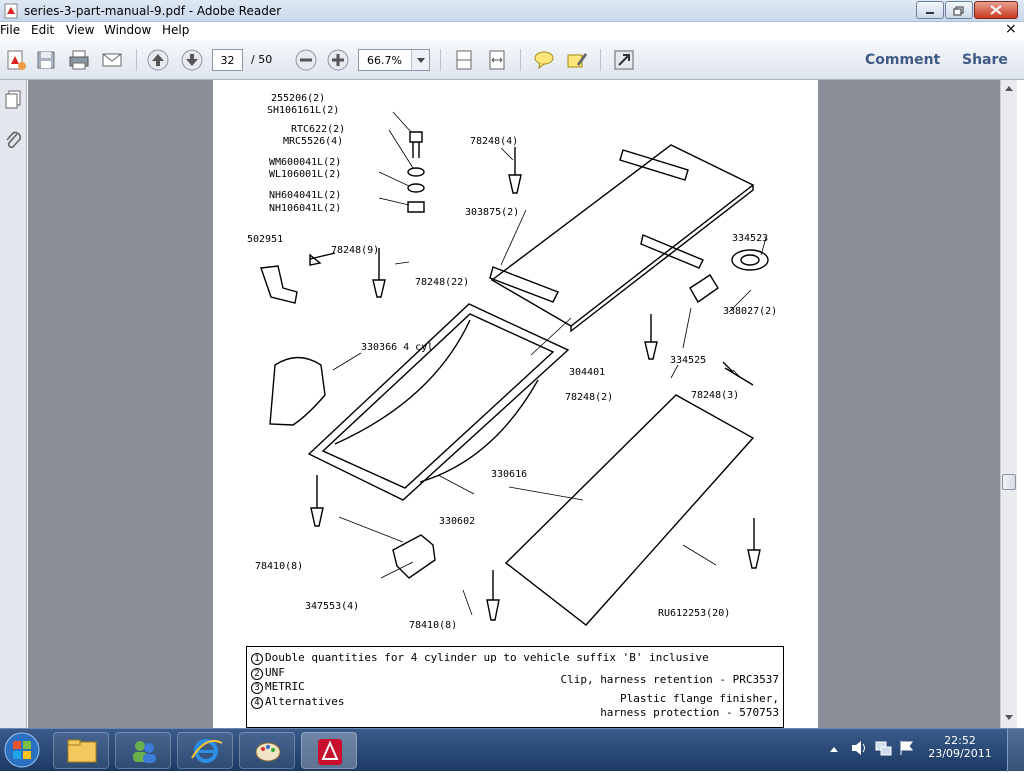 The height and width of the screenshot is (773, 1024). I want to click on attachments-icon, so click(13, 141).